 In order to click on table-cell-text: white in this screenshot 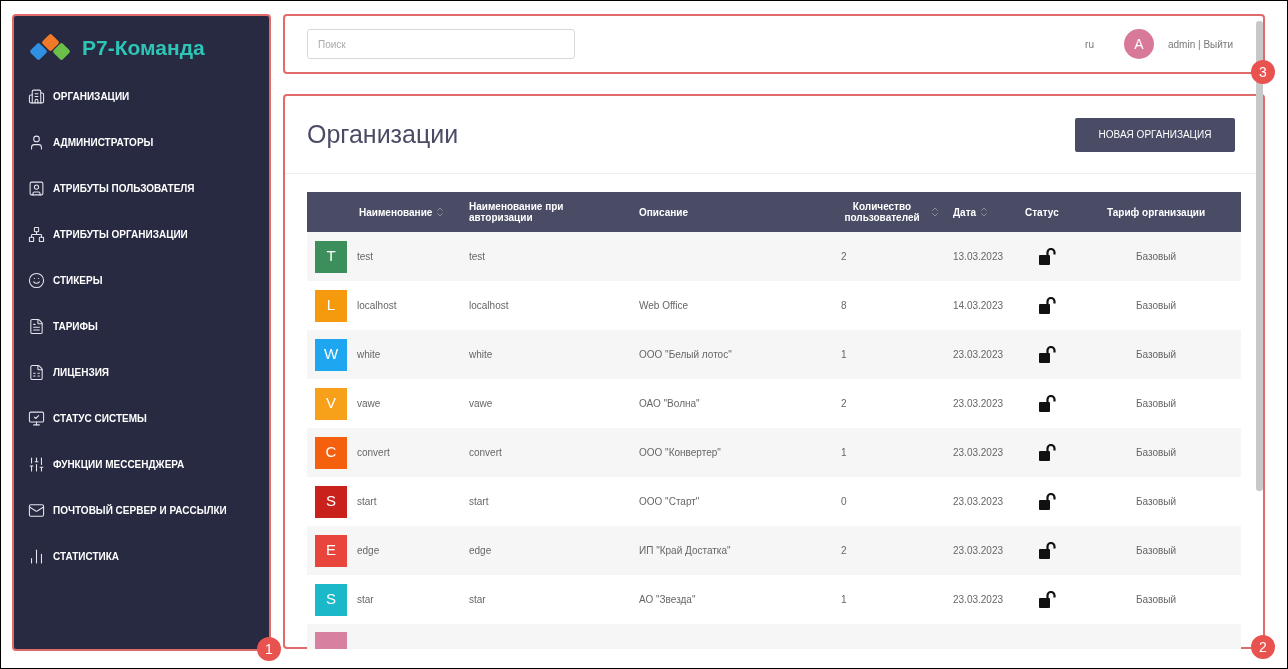, I will do `click(369, 355)`.